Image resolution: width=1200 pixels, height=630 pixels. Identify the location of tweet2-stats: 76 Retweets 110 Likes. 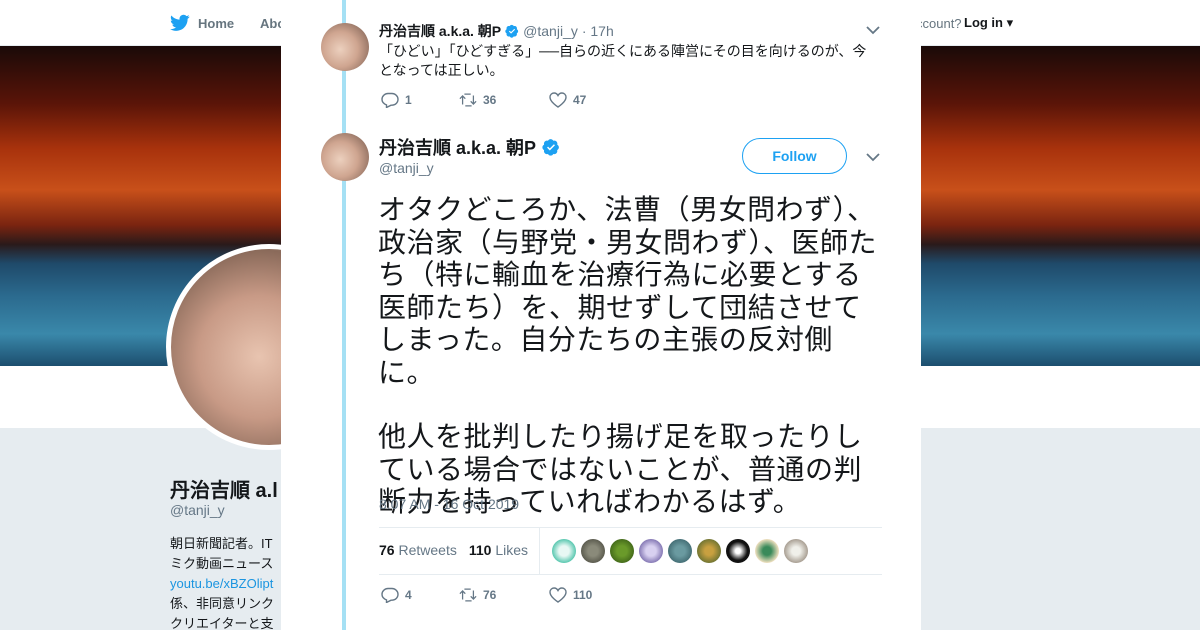
(453, 550).